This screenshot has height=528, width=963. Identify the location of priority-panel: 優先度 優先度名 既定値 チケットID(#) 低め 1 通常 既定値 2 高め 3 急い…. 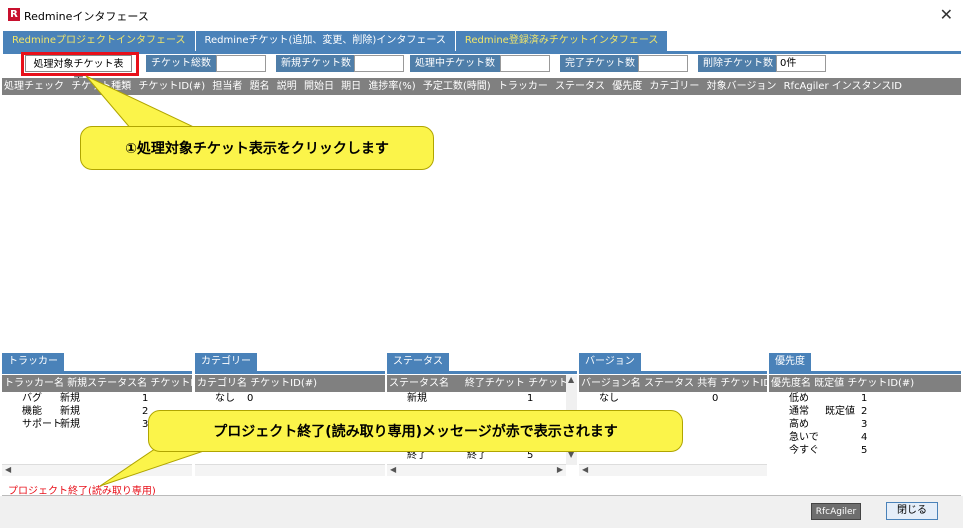
(865, 415).